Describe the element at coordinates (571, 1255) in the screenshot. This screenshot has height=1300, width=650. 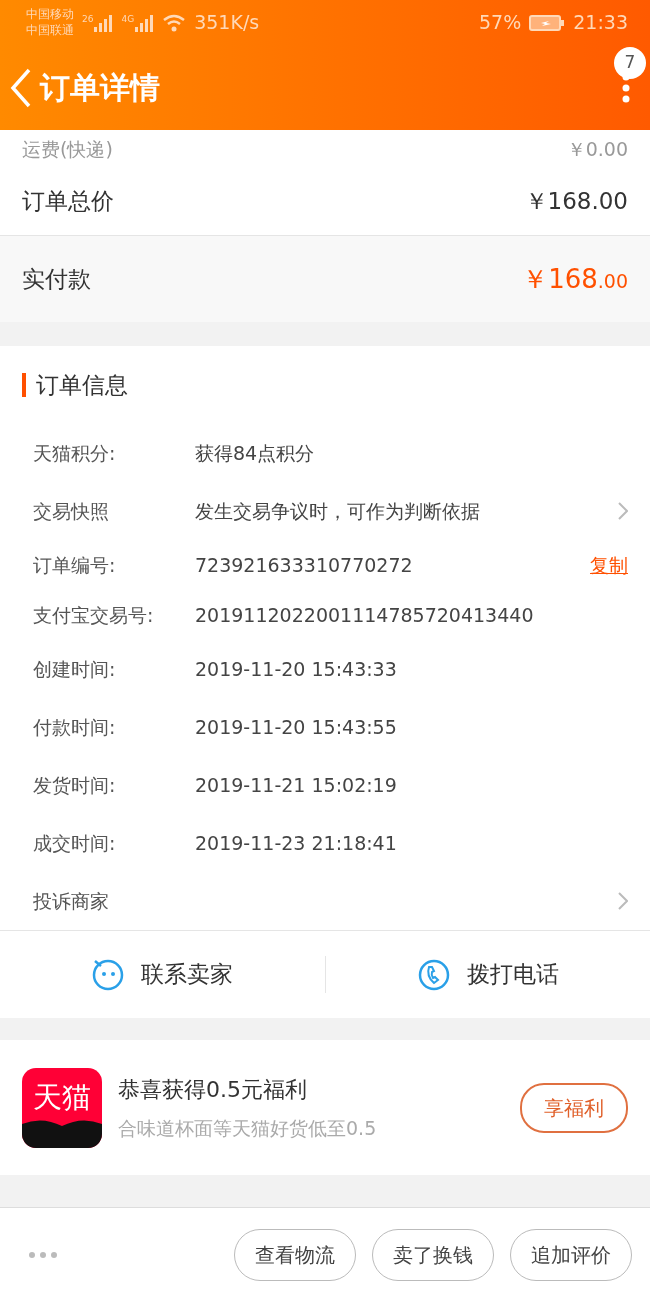
I see `action-button: 追加评价` at that location.